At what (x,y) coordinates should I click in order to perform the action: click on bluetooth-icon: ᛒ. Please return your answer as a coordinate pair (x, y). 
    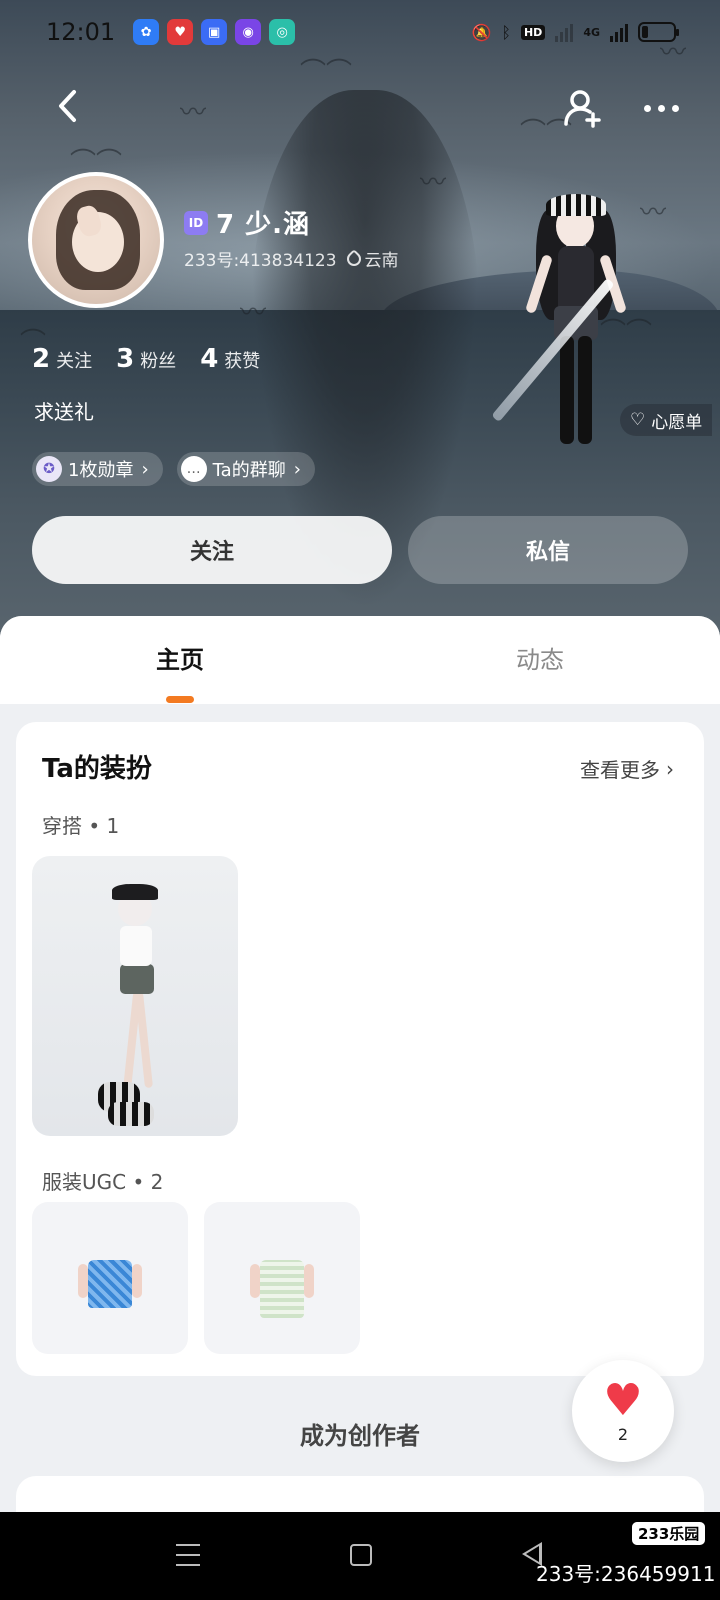
    Looking at the image, I should click on (506, 32).